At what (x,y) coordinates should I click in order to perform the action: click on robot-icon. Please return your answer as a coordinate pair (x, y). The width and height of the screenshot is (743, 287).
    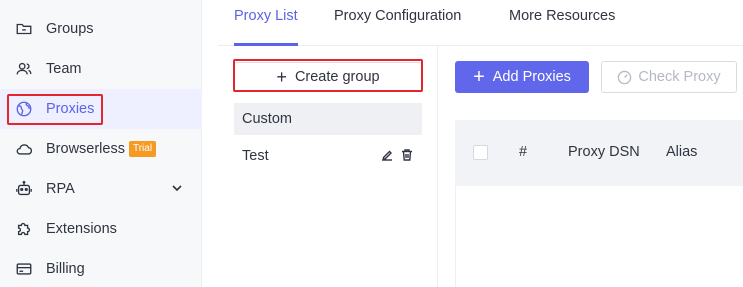
    Looking at the image, I should click on (24, 189).